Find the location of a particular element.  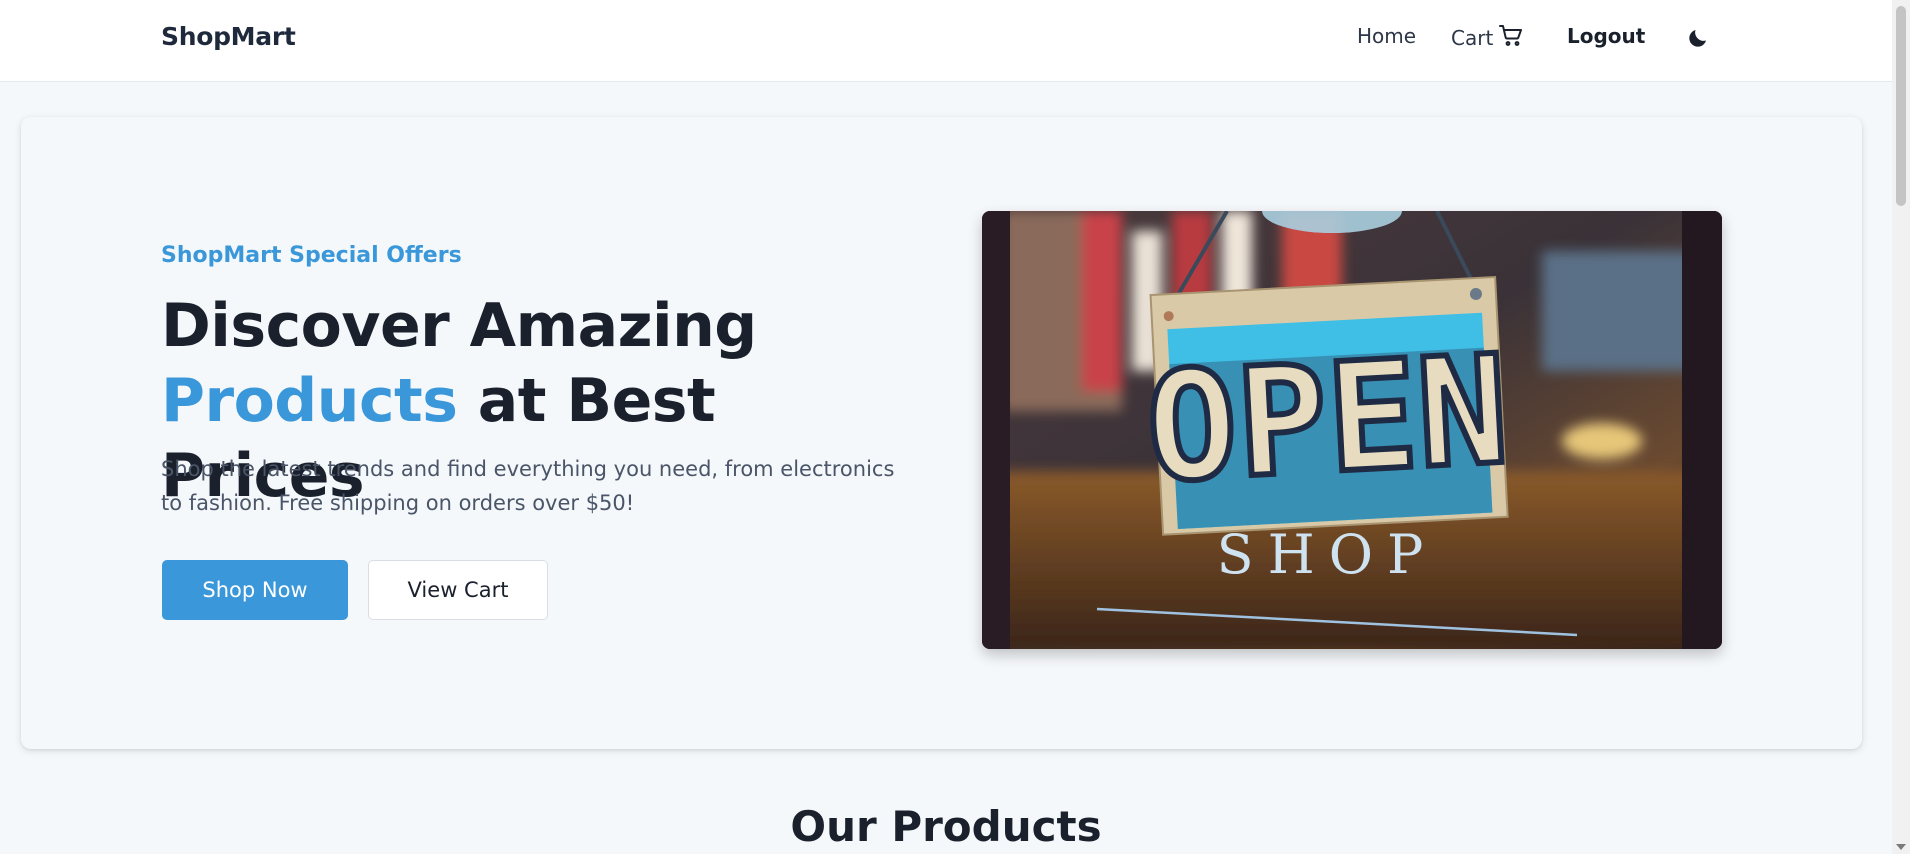

moon-icon is located at coordinates (1698, 41).